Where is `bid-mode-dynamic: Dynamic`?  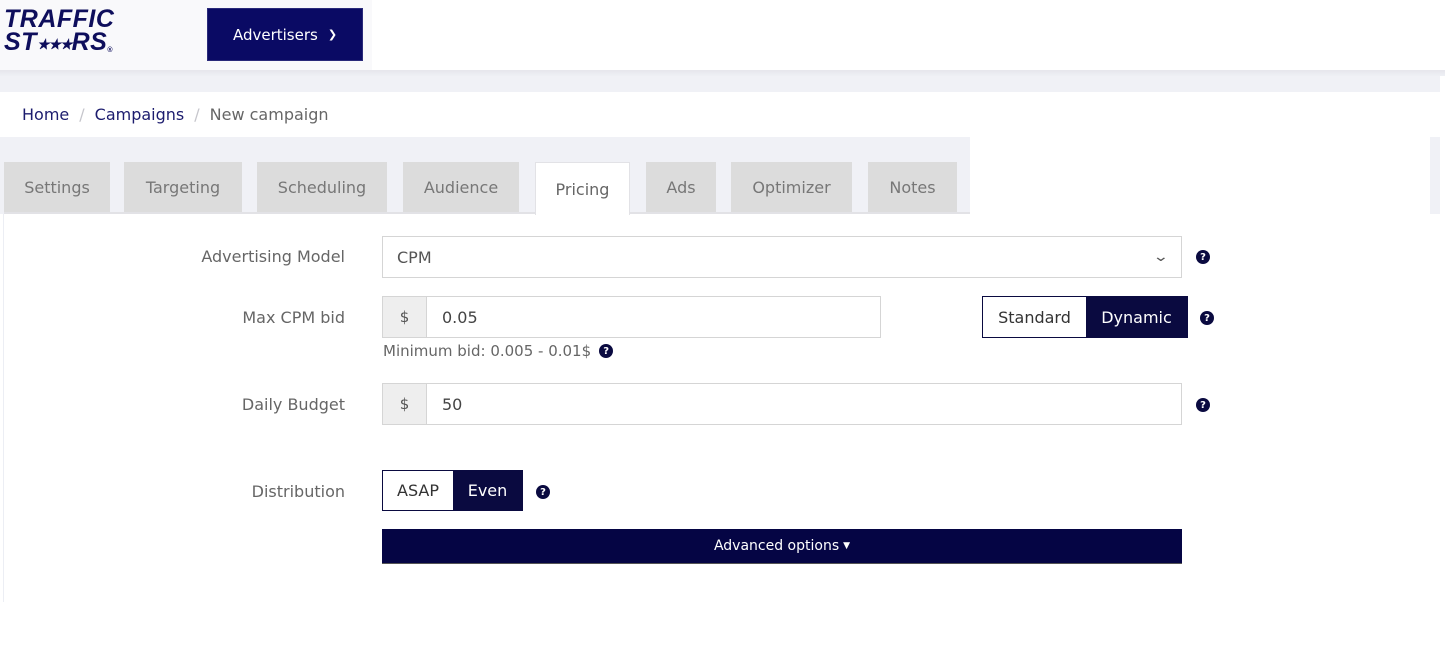
bid-mode-dynamic: Dynamic is located at coordinates (1136, 317).